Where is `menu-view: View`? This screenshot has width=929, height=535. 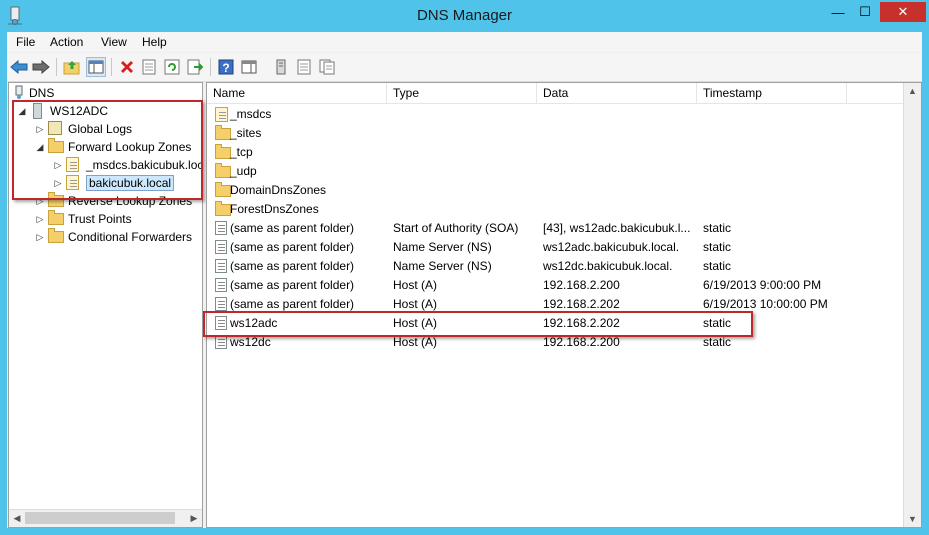 menu-view: View is located at coordinates (114, 42).